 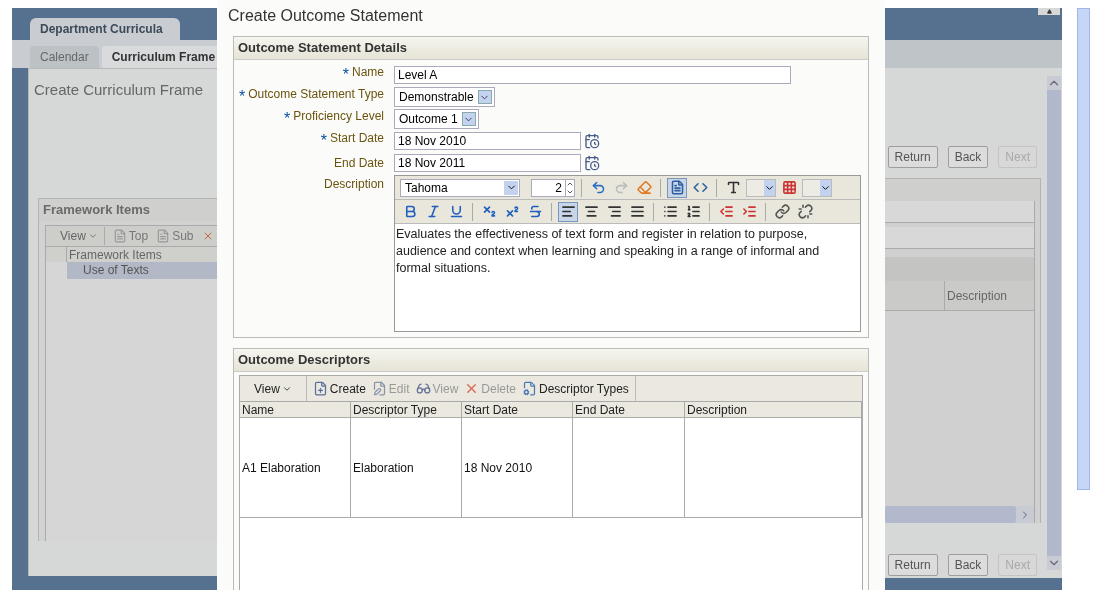 What do you see at coordinates (568, 211) in the screenshot?
I see `align-left-icon` at bounding box center [568, 211].